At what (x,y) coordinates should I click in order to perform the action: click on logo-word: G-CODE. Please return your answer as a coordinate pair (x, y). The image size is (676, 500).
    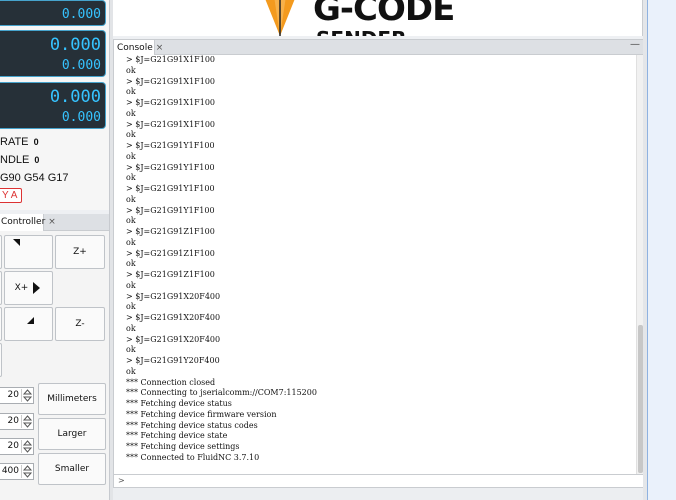
    Looking at the image, I should click on (384, 14).